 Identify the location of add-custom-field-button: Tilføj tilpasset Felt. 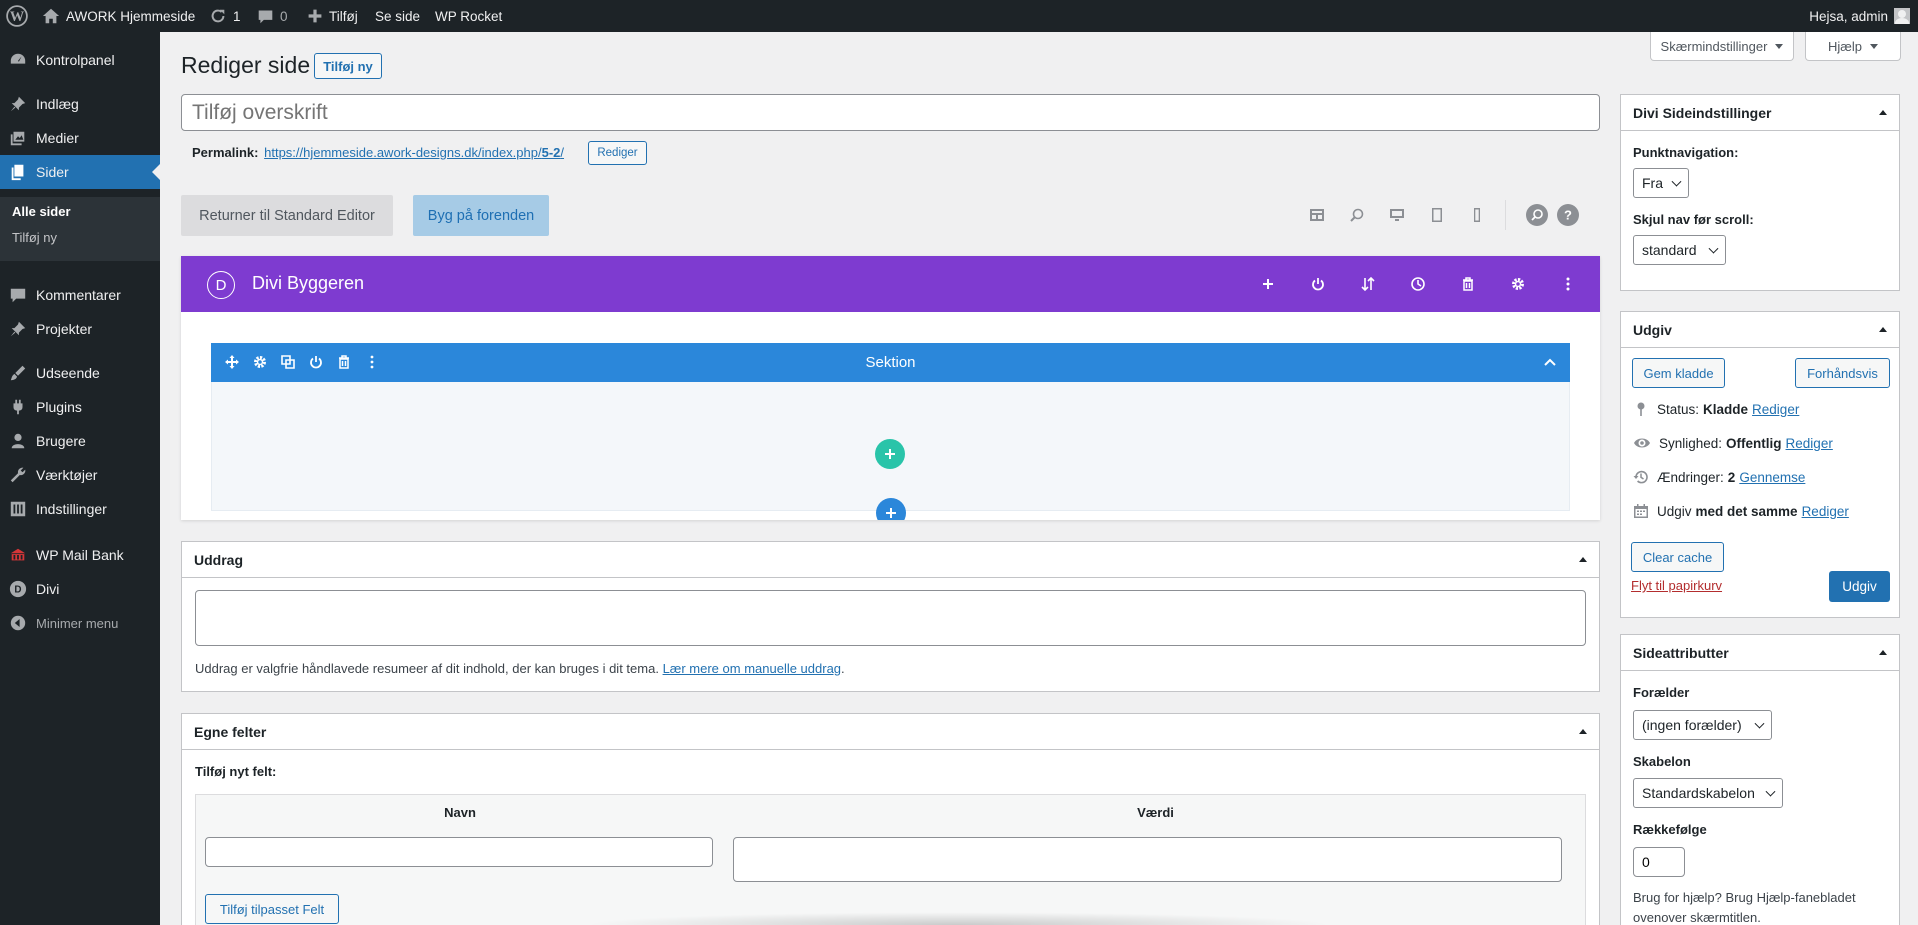
(272, 909).